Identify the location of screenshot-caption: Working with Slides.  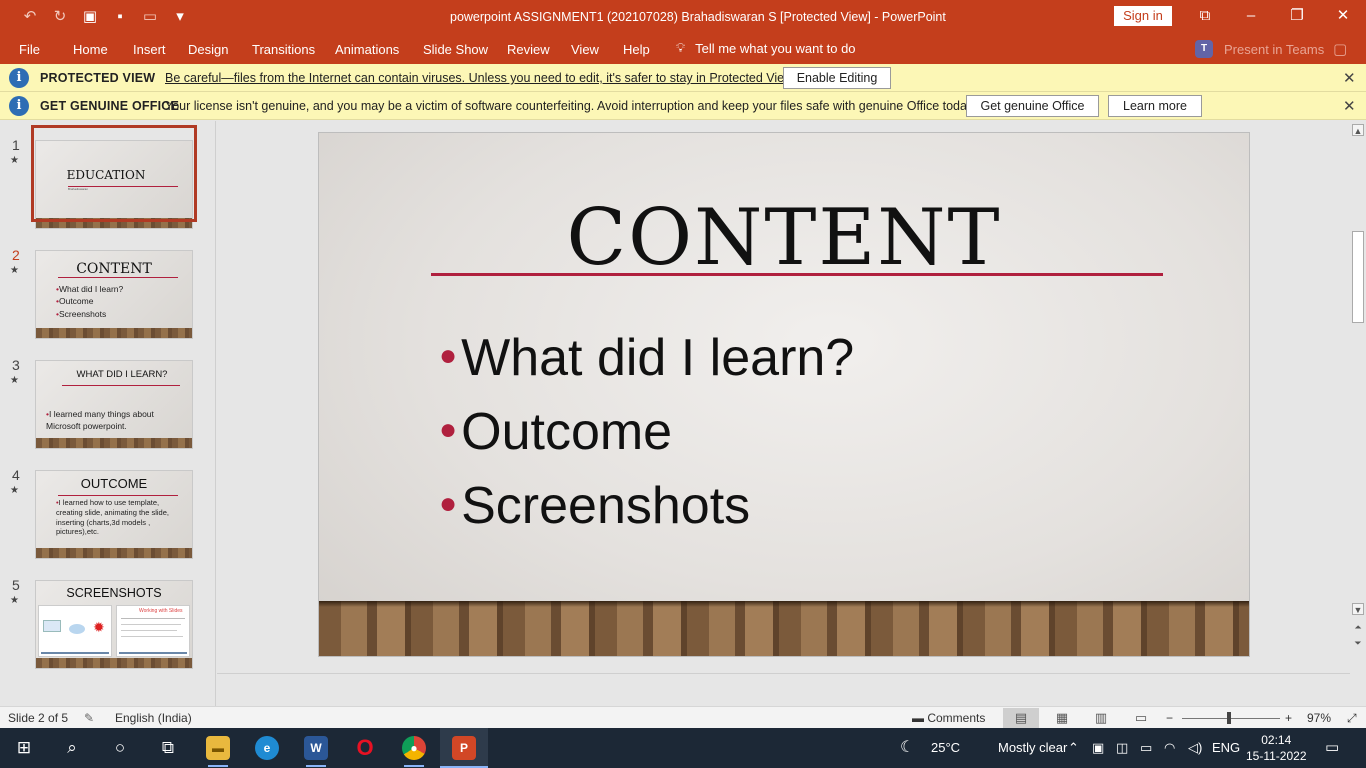
(161, 611).